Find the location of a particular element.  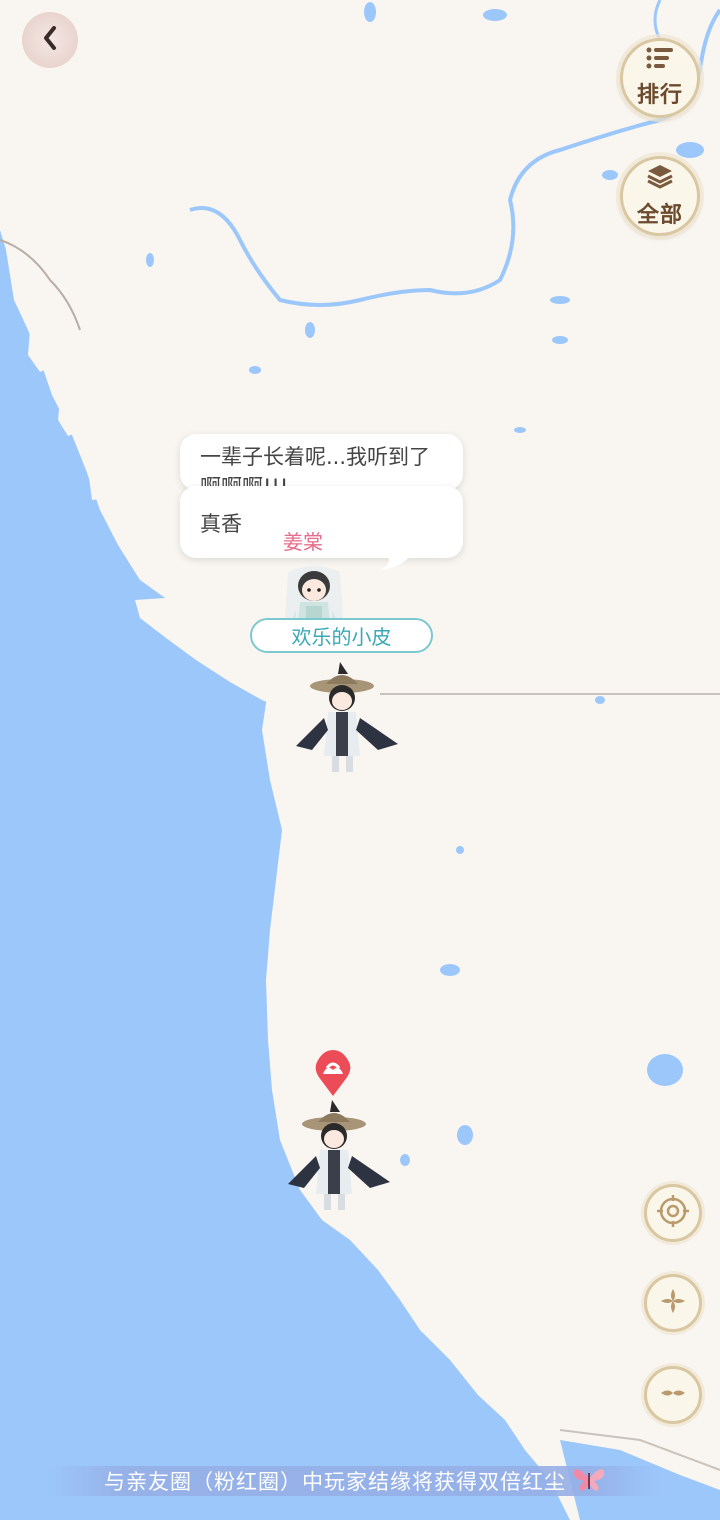

target-icon is located at coordinates (673, 1213).